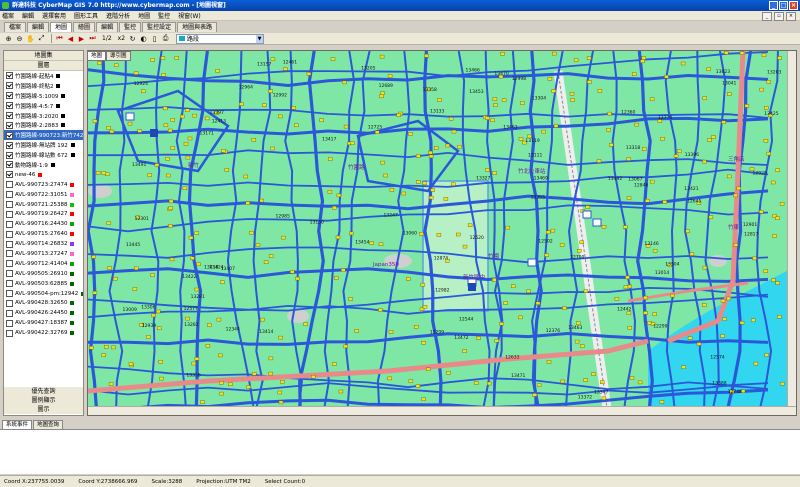 This screenshot has width=800, height=487. Describe the element at coordinates (107, 27) in the screenshot. I see `tab-edit-2: 編輯` at that location.